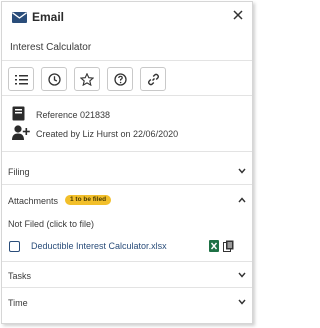 This screenshot has height=328, width=320. Describe the element at coordinates (95, 115) in the screenshot. I see `reference-value: 021838` at that location.